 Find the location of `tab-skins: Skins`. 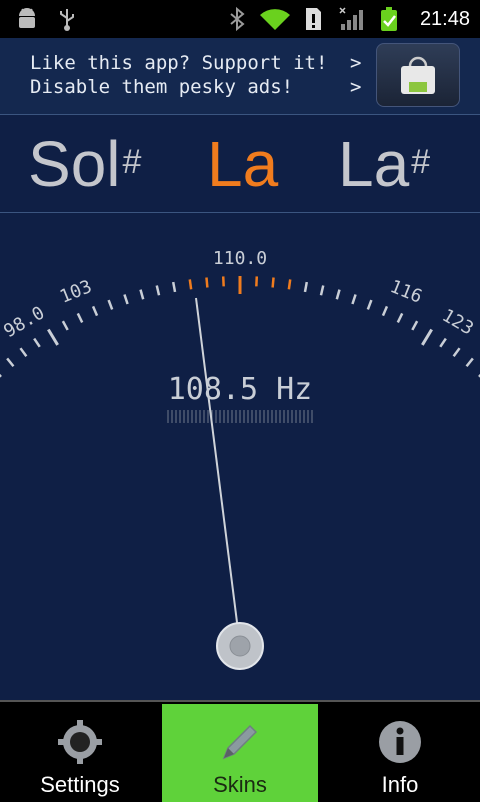

tab-skins: Skins is located at coordinates (240, 753).